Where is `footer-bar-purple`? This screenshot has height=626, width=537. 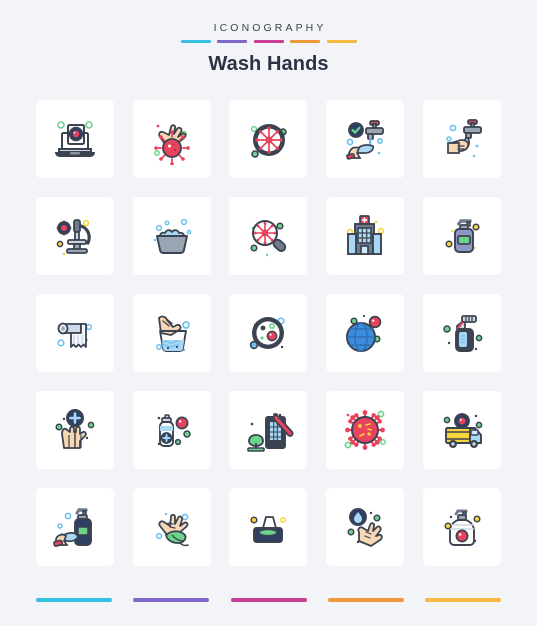
footer-bar-purple is located at coordinates (171, 600).